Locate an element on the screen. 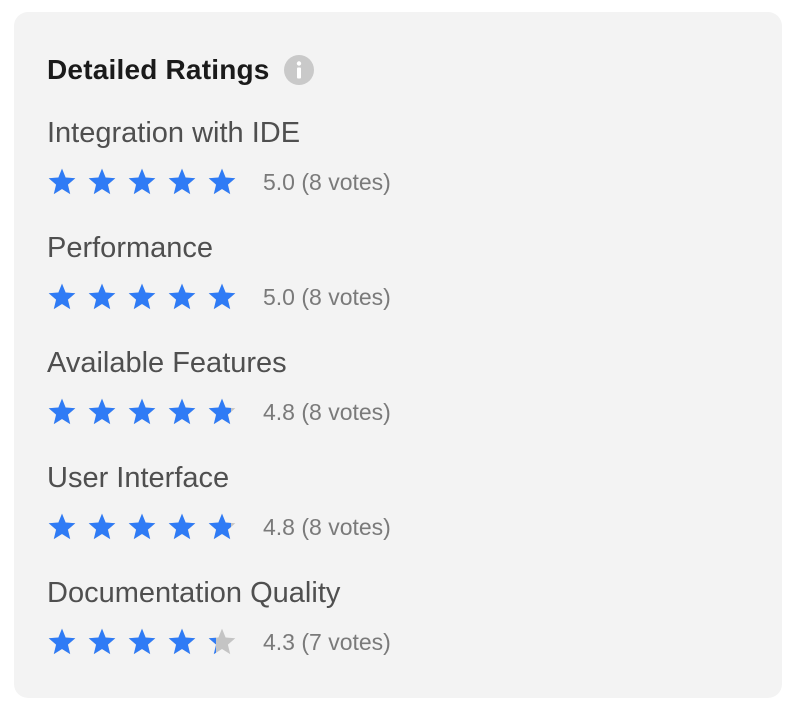 The height and width of the screenshot is (708, 796). rating-performance: Performance 5.0 (8 votes) is located at coordinates (219, 271).